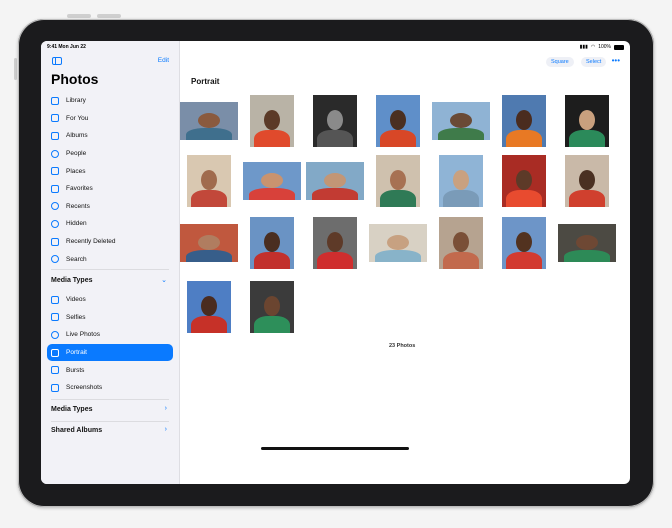 The image size is (672, 528). I want to click on status-right: ▮▮▮ ◠ 100%, so click(602, 47).